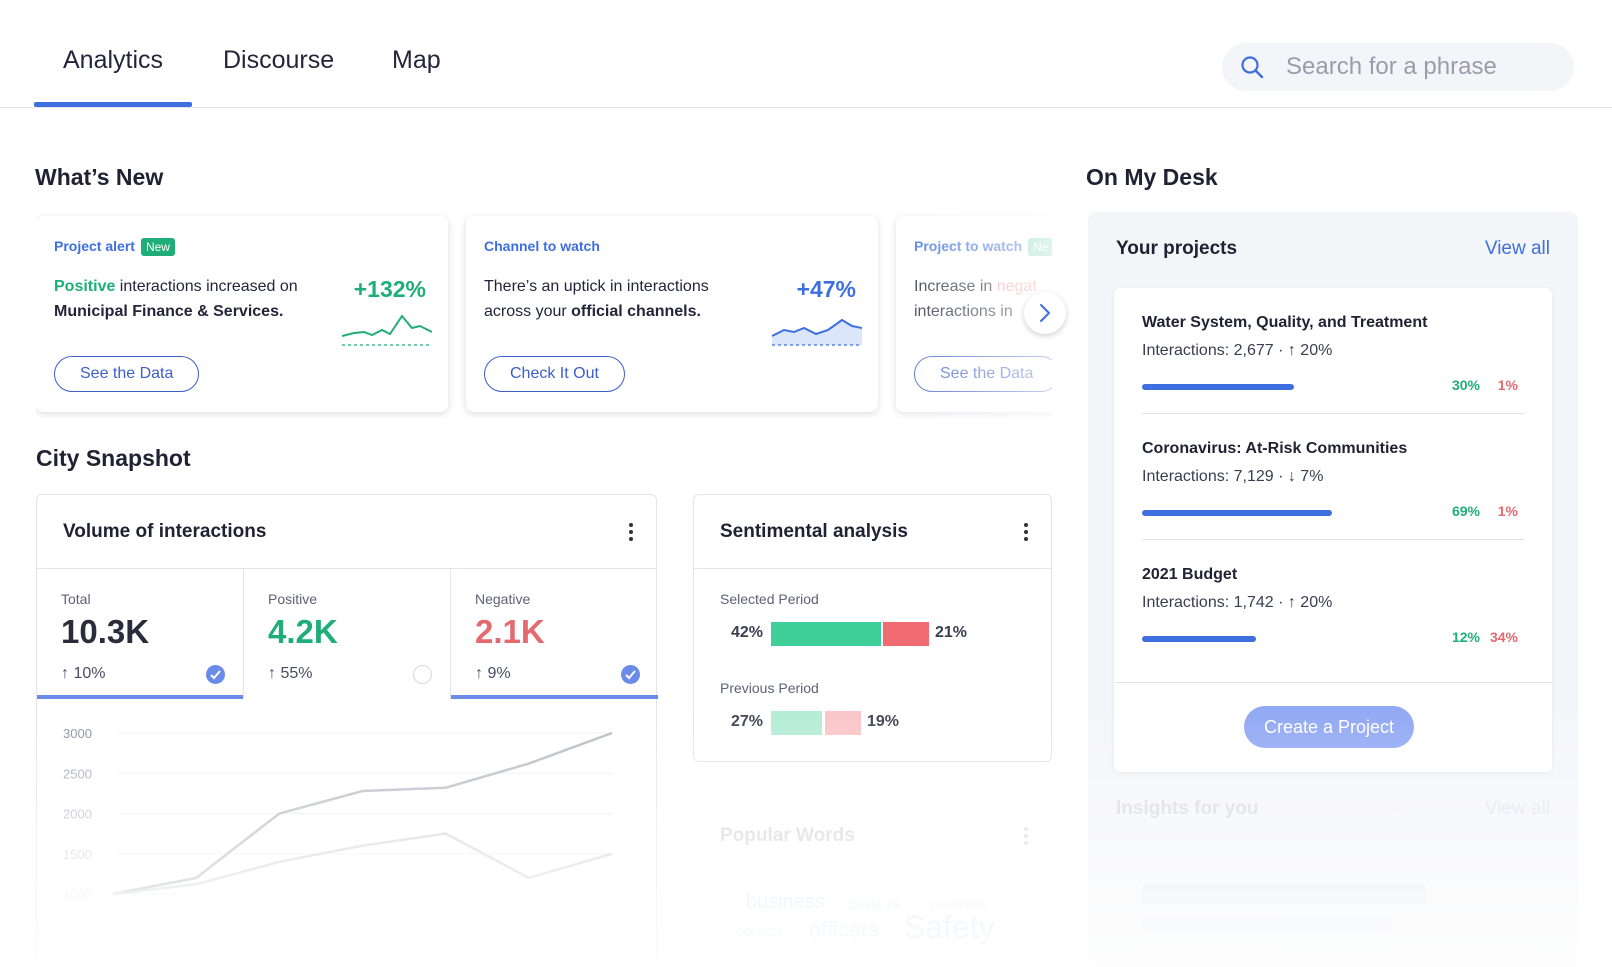 This screenshot has height=967, width=1612. Describe the element at coordinates (1503, 637) in the screenshot. I see `project-negative-percent: 34%` at that location.